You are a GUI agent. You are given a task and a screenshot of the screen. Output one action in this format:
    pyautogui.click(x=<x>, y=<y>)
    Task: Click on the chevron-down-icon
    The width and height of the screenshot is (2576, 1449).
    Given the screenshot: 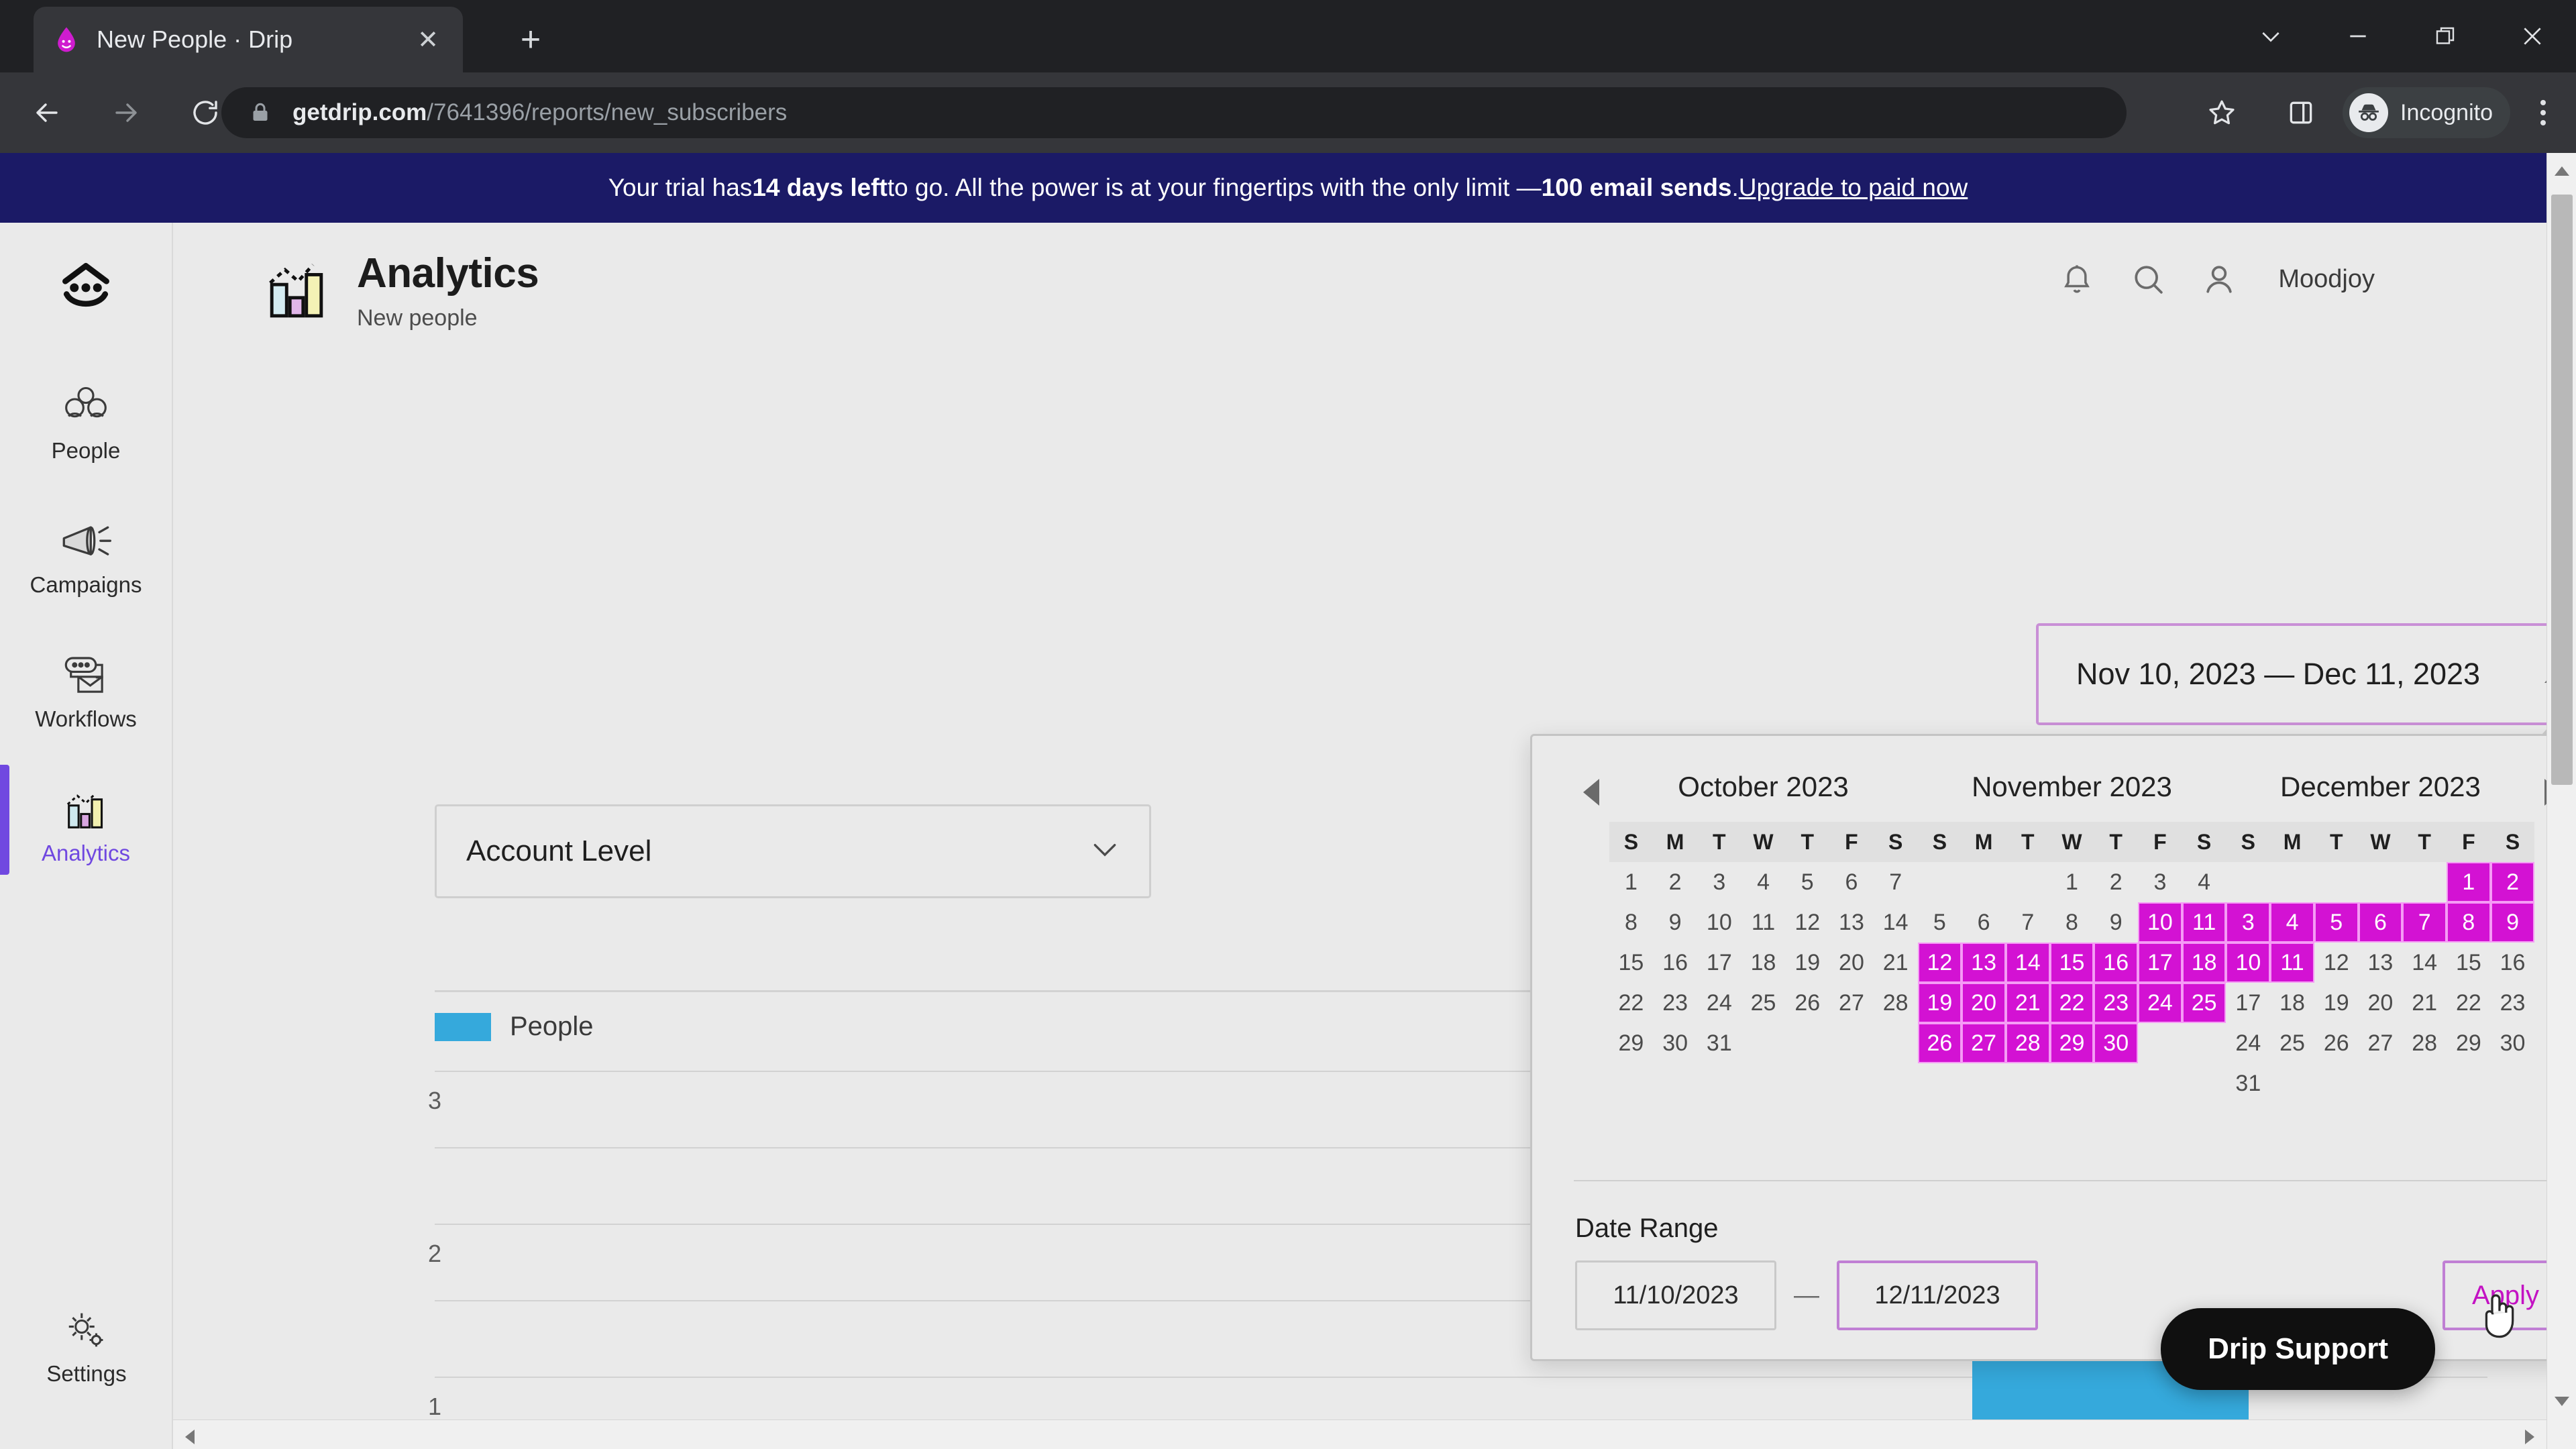 What is the action you would take?
    pyautogui.click(x=2270, y=36)
    